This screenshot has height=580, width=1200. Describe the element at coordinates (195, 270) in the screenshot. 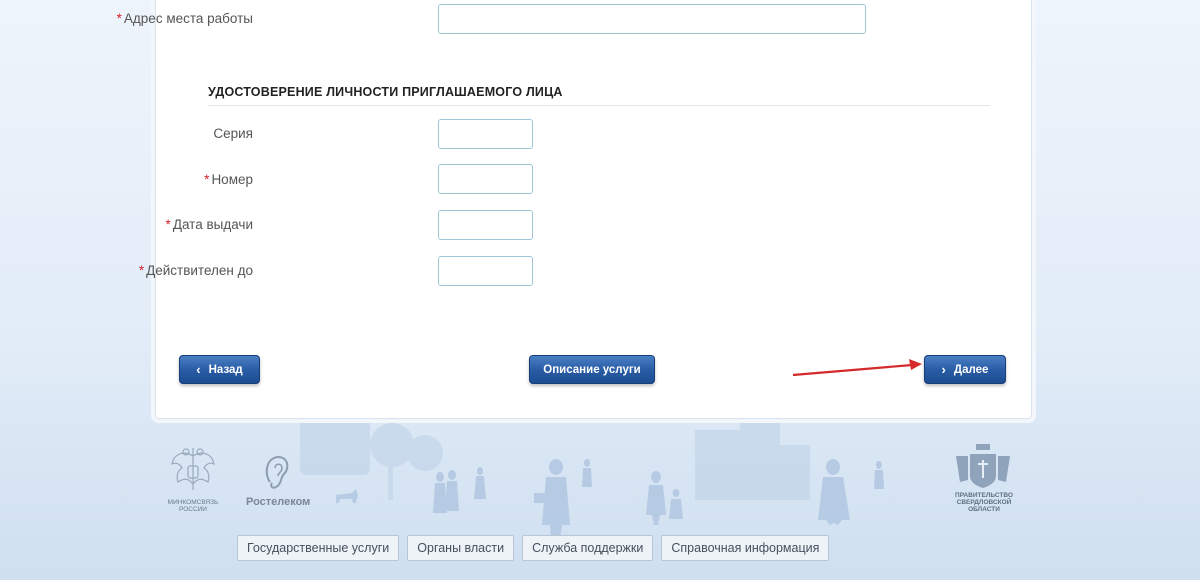

I see `valid-until-label: * Действителен до` at that location.